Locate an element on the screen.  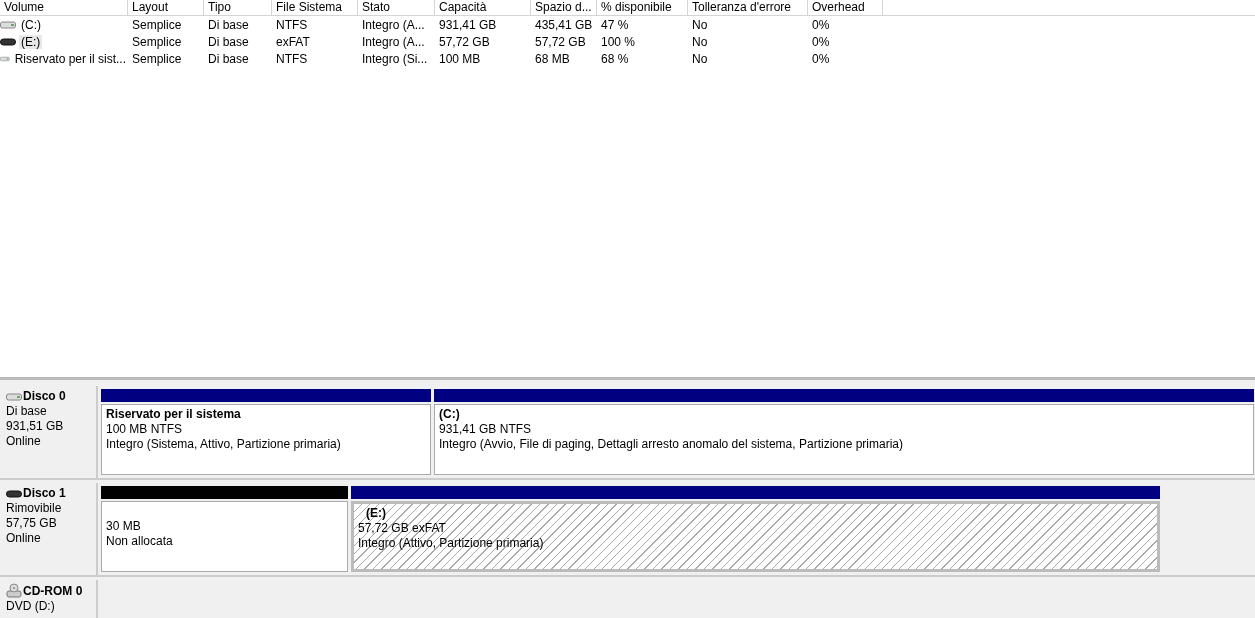
partition-size: 100 MB NTFS is located at coordinates (145, 429).